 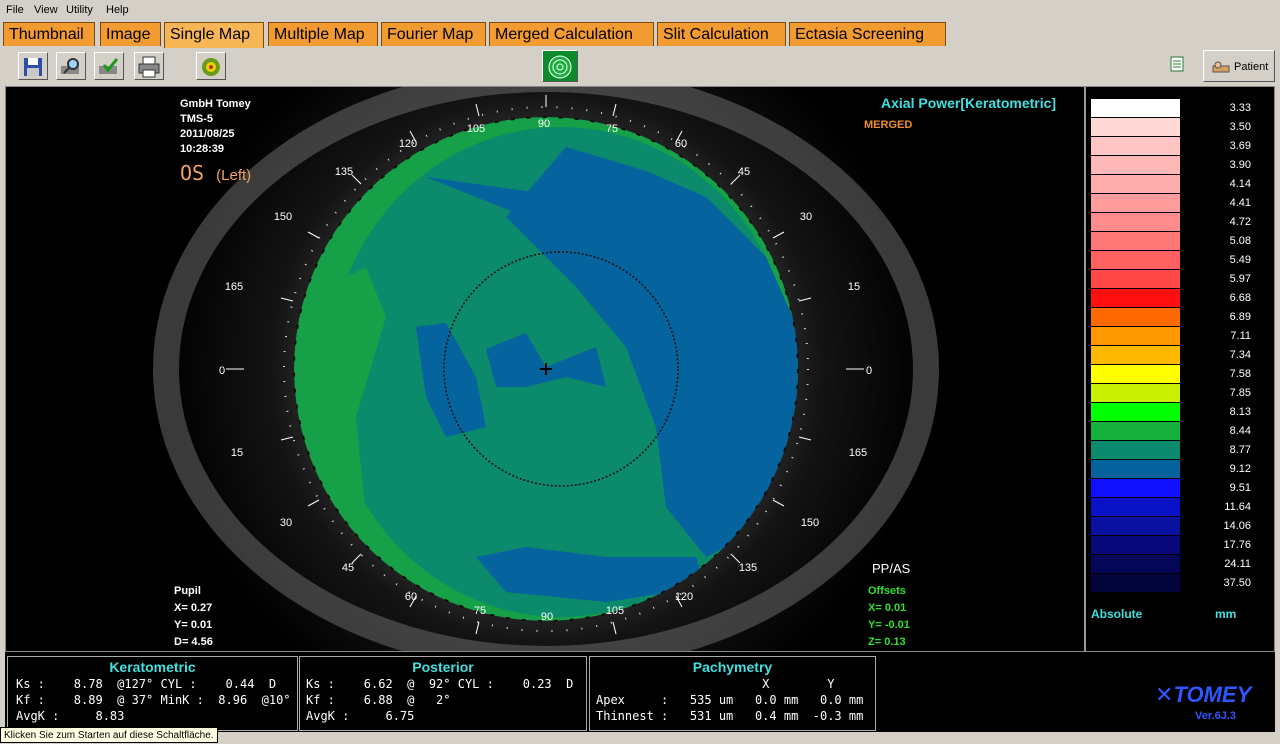 I want to click on scale-value: 3.33, so click(x=1240, y=108).